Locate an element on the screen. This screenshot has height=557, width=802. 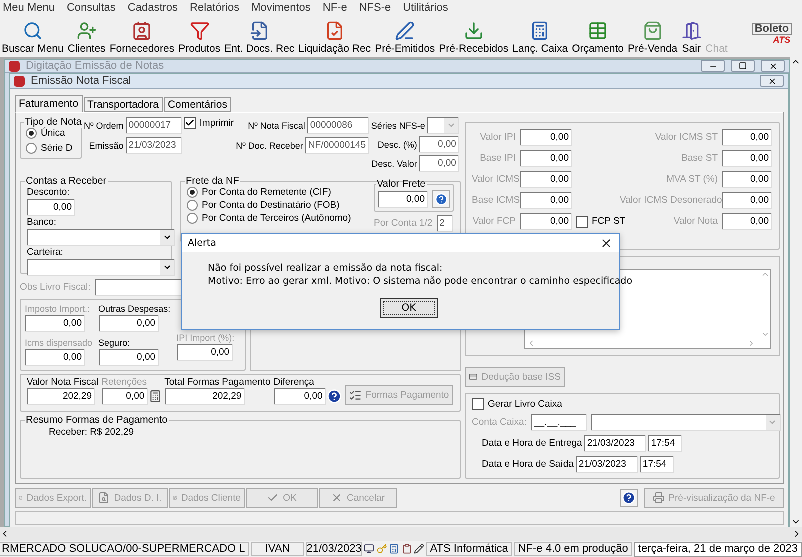
toolbar-button: Lanç. Caixa is located at coordinates (540, 38).